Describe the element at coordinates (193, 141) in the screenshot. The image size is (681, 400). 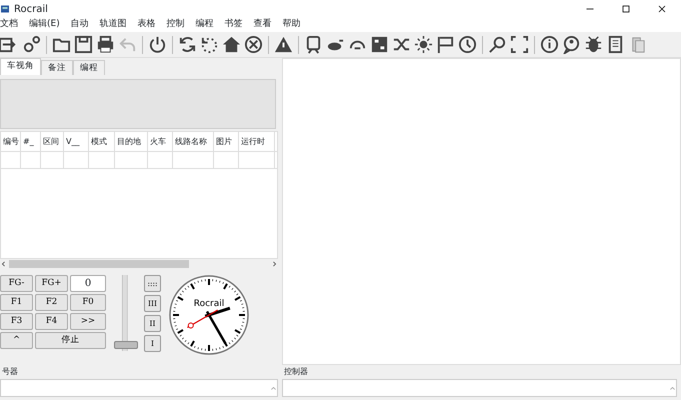
I see `column-header: 线路名称` at that location.